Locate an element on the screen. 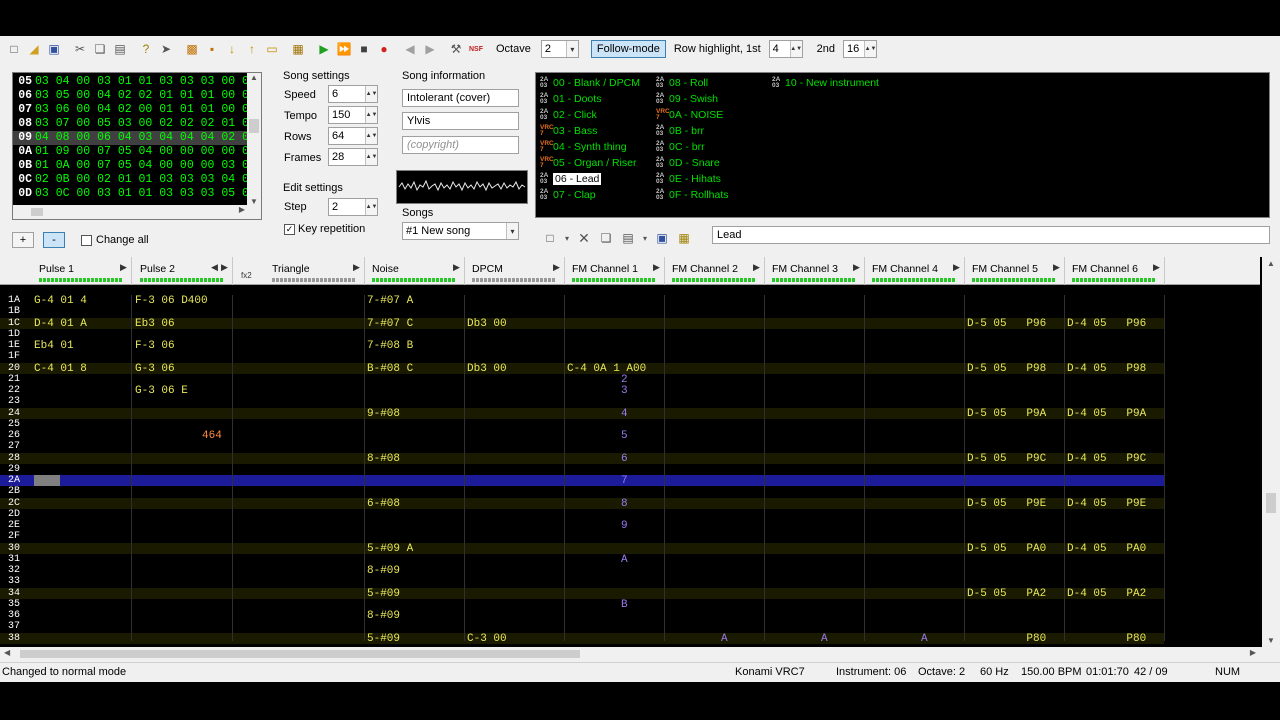  frame-patterns: 01 0A 00 07 05 04 00 00 00 03 03 is located at coordinates (145, 166).